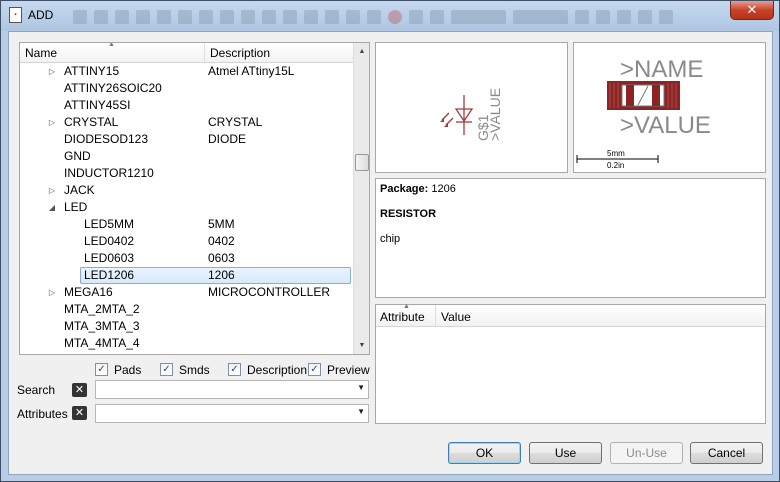 The height and width of the screenshot is (482, 780). Describe the element at coordinates (76, 207) in the screenshot. I see `tree-row-name: LED` at that location.